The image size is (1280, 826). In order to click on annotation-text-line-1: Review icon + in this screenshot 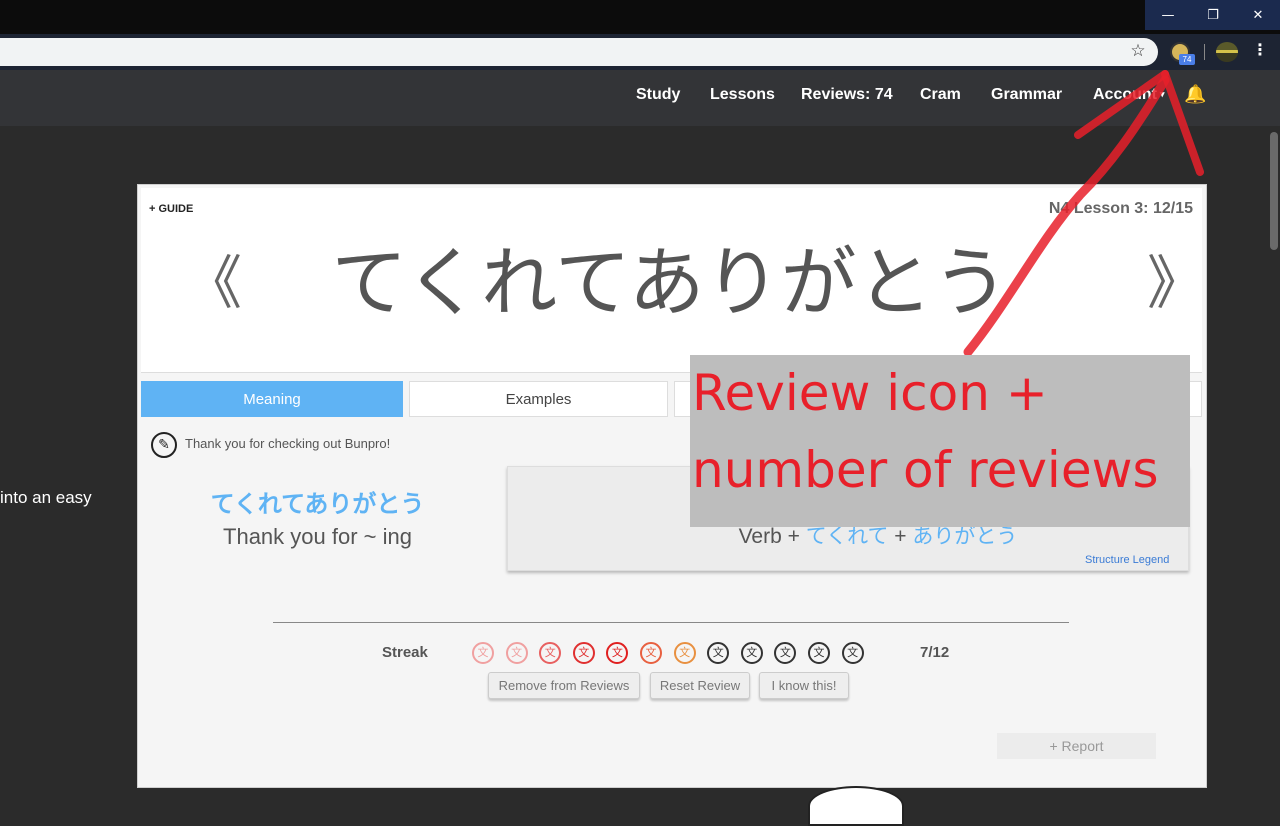, I will do `click(870, 393)`.